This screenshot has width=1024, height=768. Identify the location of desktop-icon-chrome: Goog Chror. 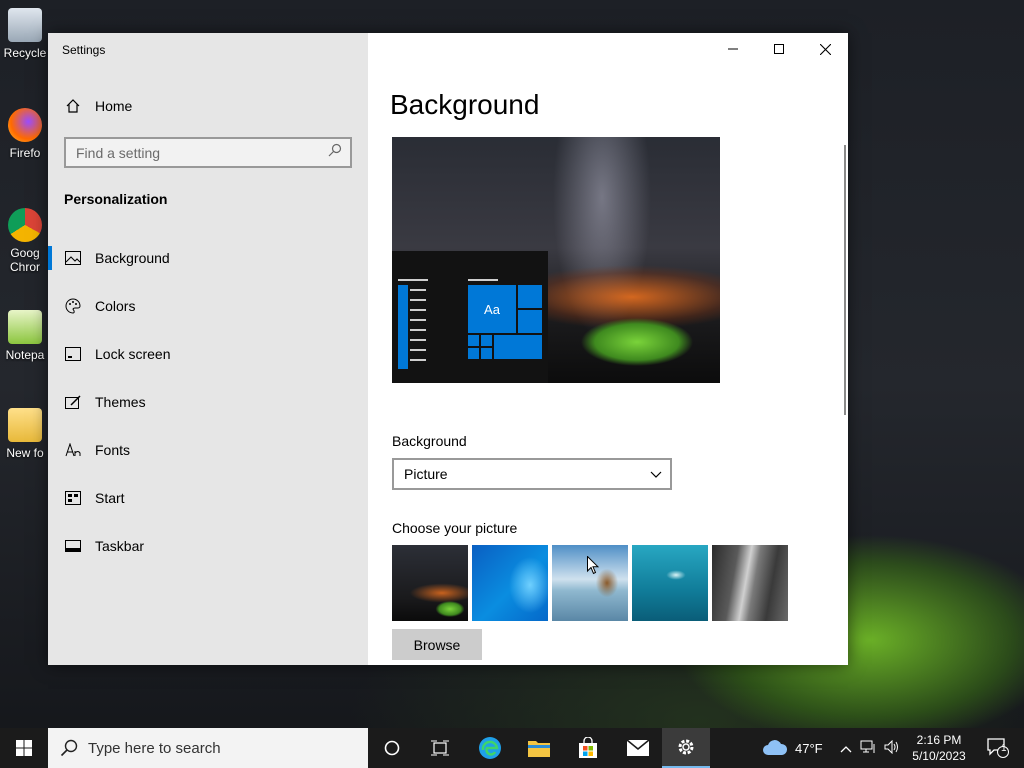
(25, 241).